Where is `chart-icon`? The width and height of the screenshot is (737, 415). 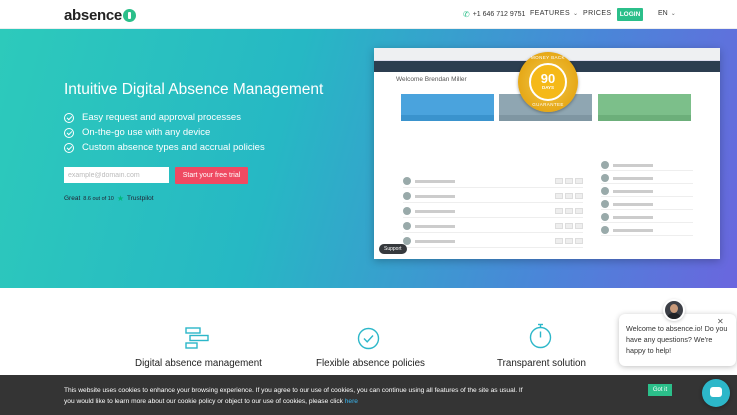 chart-icon is located at coordinates (197, 338).